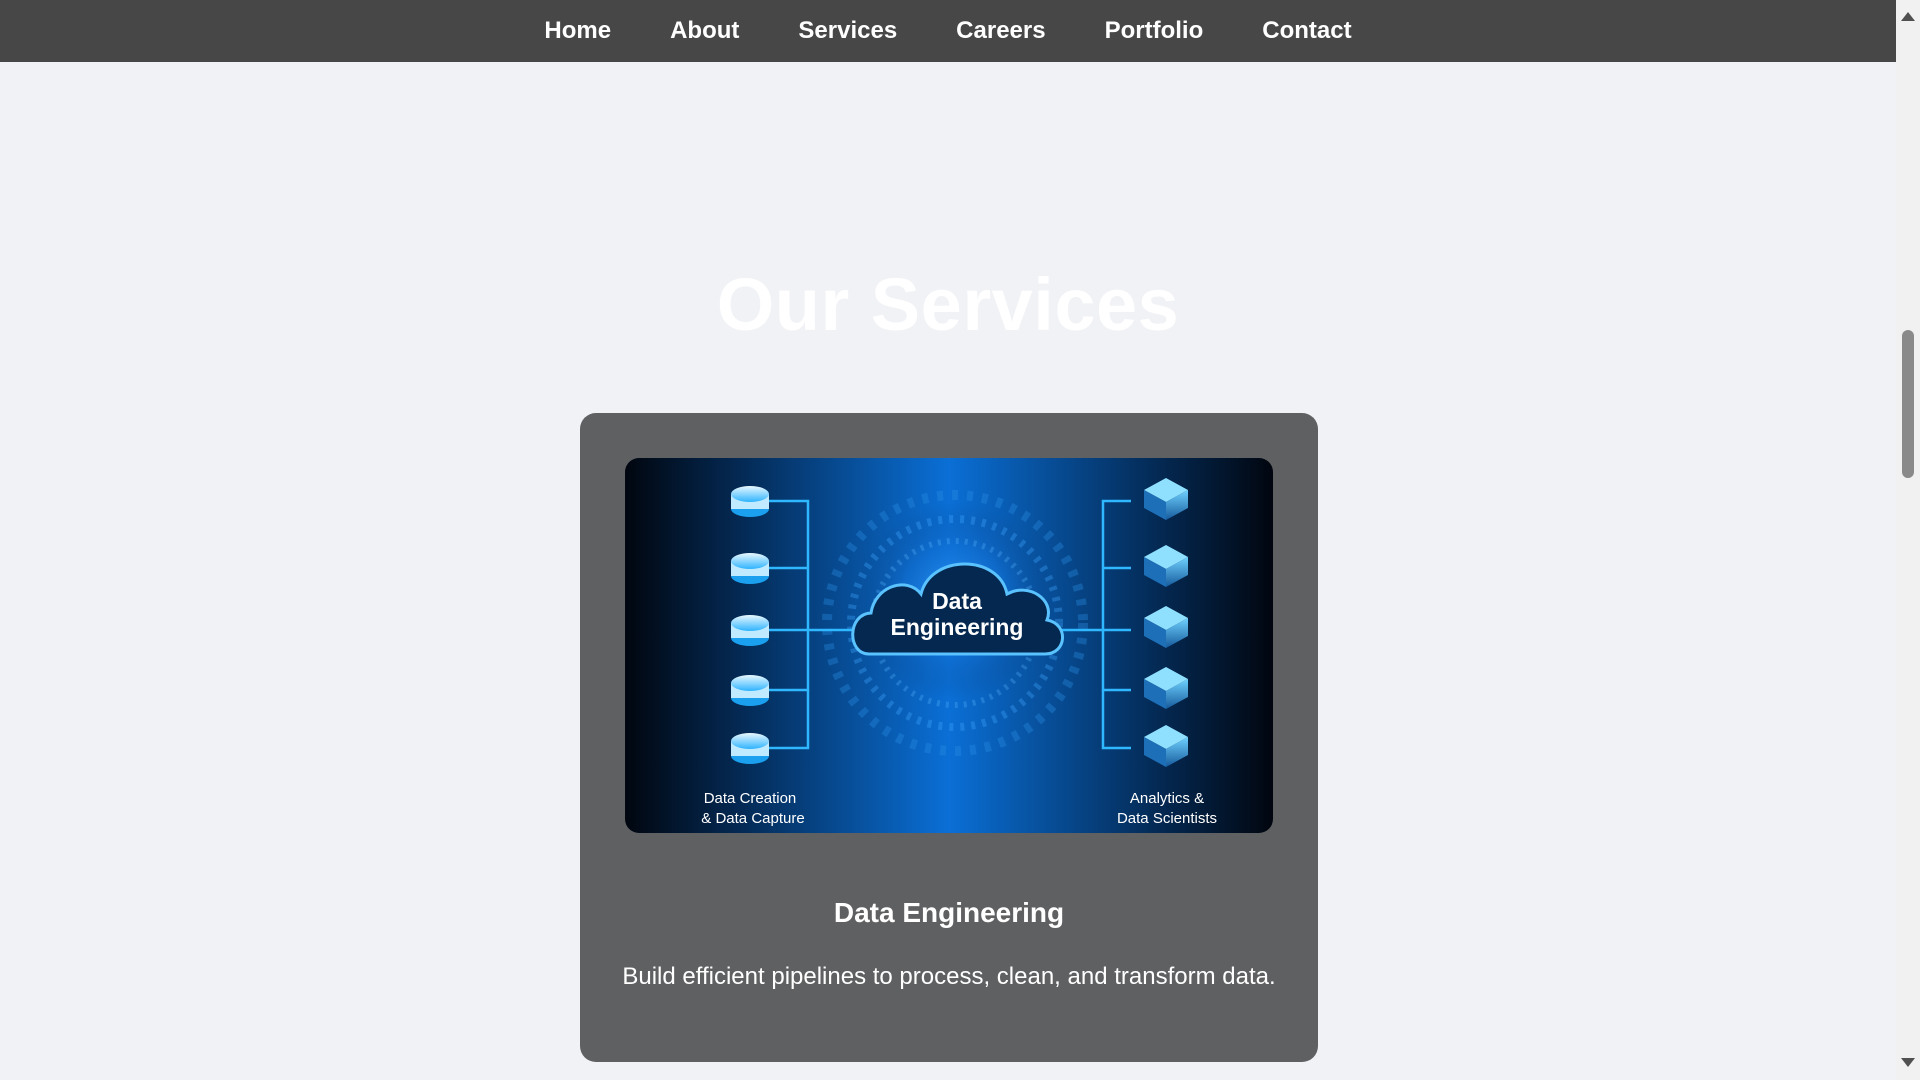  What do you see at coordinates (1908, 540) in the screenshot?
I see `vertical-scrollbar` at bounding box center [1908, 540].